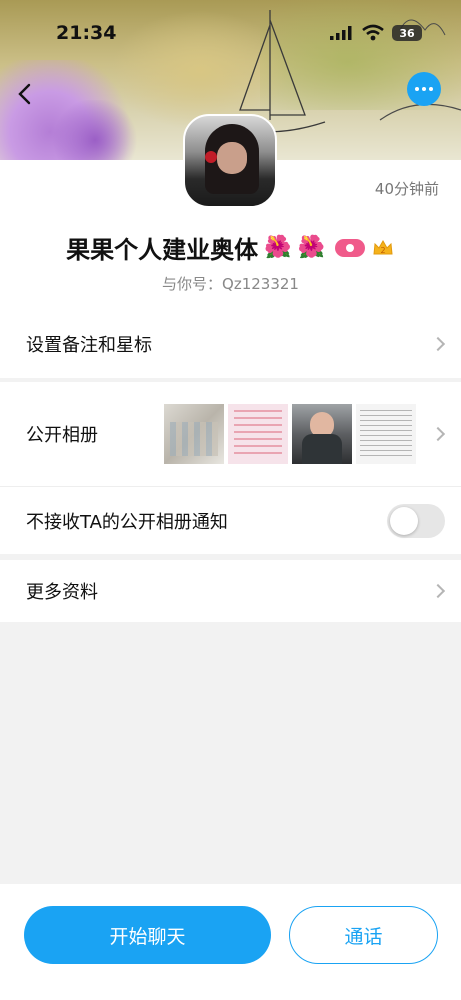  What do you see at coordinates (341, 33) in the screenshot?
I see `cellular-signal-icon` at bounding box center [341, 33].